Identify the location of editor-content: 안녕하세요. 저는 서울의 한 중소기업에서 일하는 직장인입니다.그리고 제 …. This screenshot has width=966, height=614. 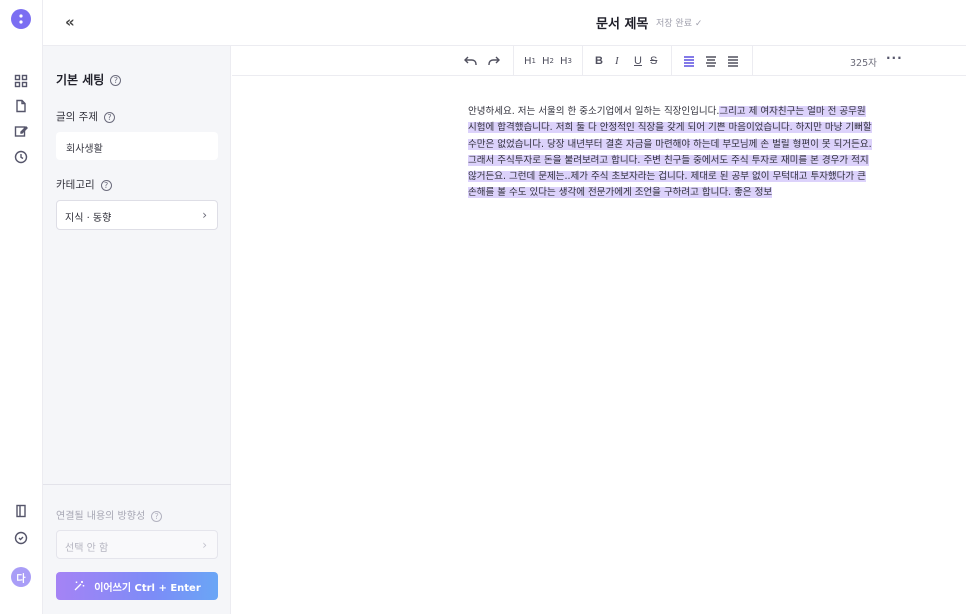
(680, 153).